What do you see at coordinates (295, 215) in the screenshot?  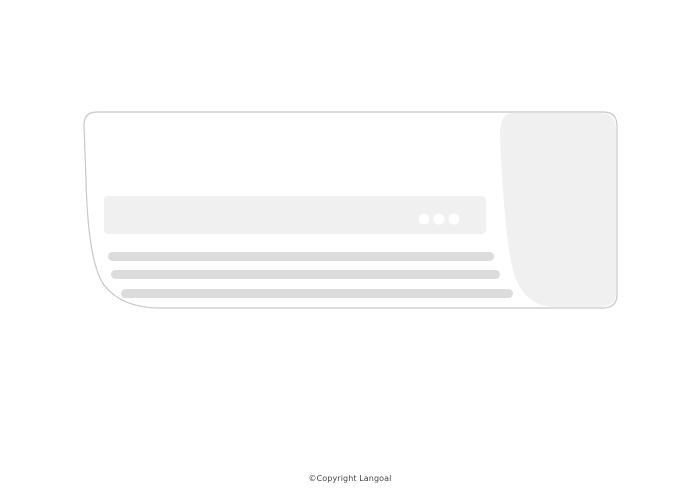 I see `ac-display-panel` at bounding box center [295, 215].